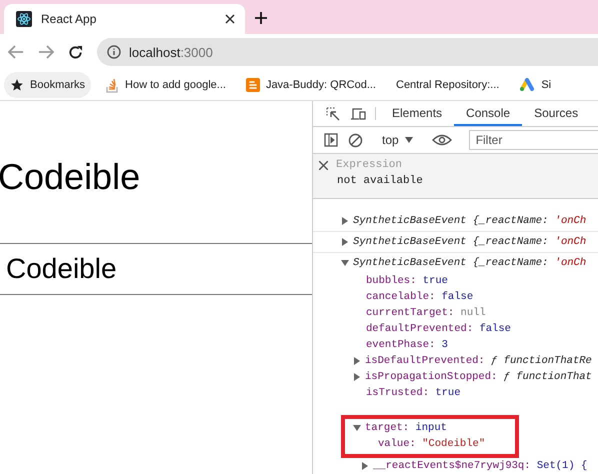  I want to click on devtools-tab: Elements, so click(417, 113).